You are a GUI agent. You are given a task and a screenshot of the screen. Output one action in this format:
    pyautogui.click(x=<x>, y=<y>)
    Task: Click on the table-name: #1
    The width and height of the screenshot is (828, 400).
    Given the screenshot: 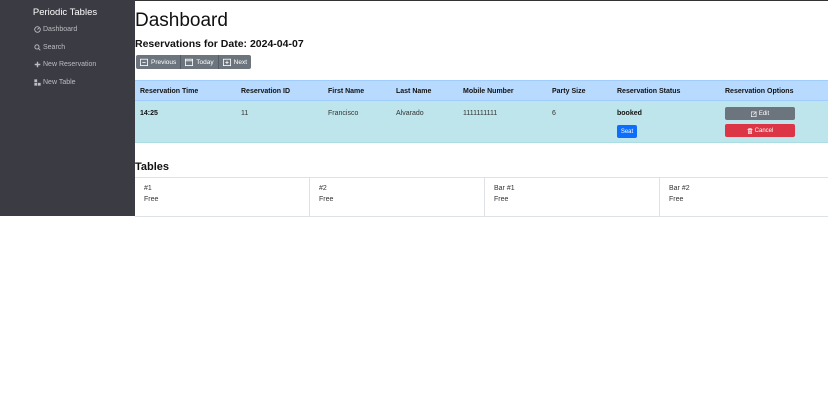 What is the action you would take?
    pyautogui.click(x=148, y=188)
    